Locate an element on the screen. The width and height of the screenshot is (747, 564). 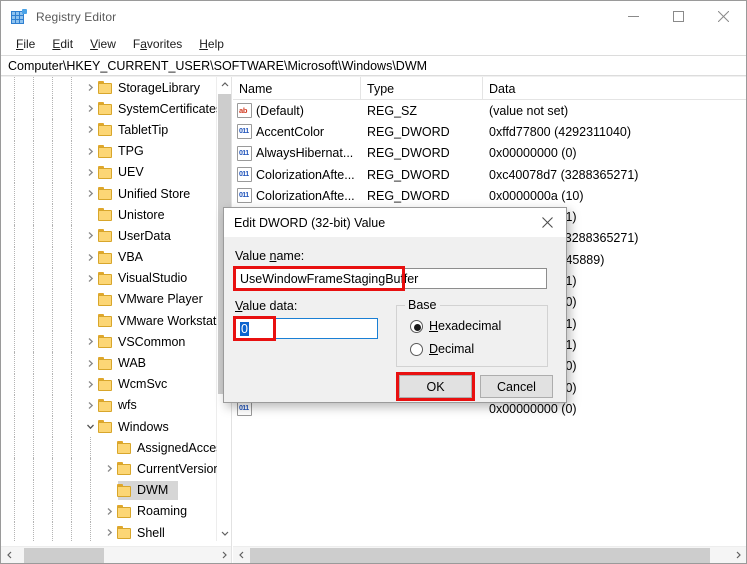
tree-item-userdata: UserData is located at coordinates (109, 236).